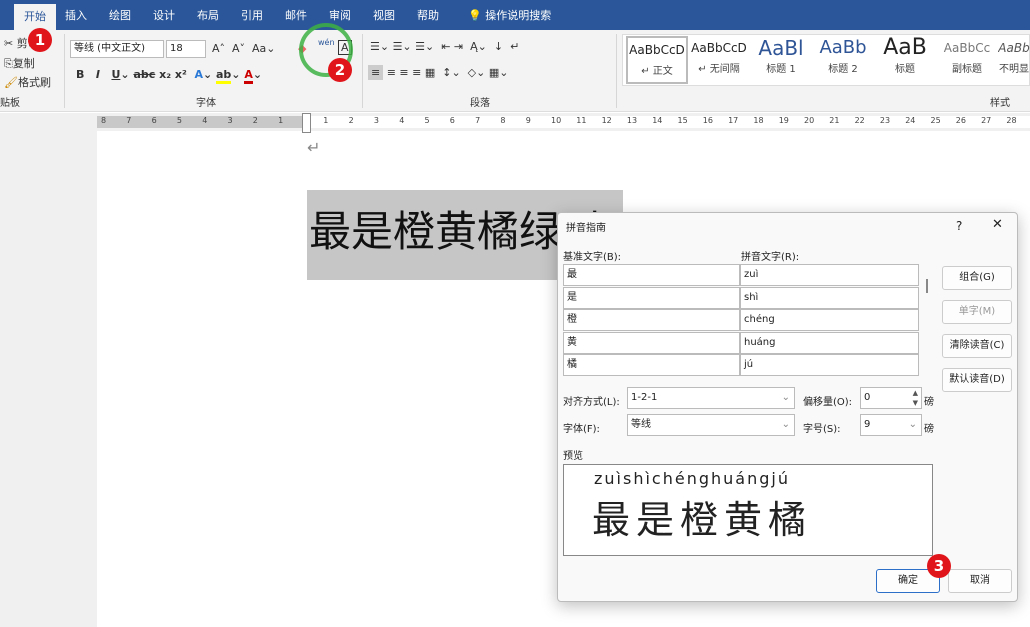 The height and width of the screenshot is (627, 1030). Describe the element at coordinates (829, 297) in the screenshot. I see `ruby-text-cell: shì` at that location.